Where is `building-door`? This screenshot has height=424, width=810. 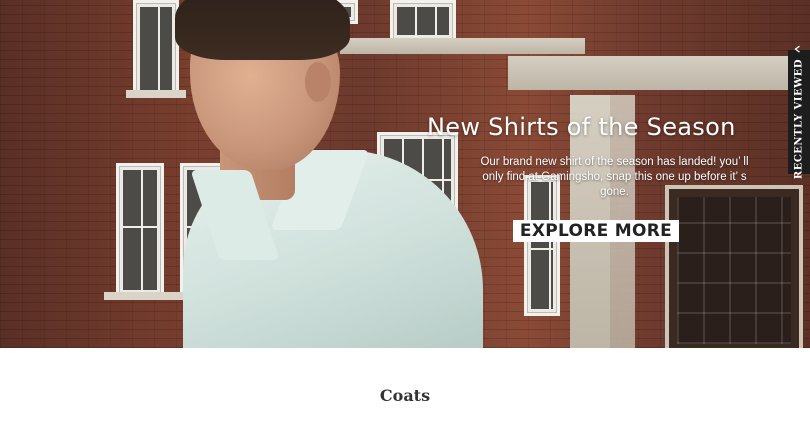
building-door is located at coordinates (734, 266).